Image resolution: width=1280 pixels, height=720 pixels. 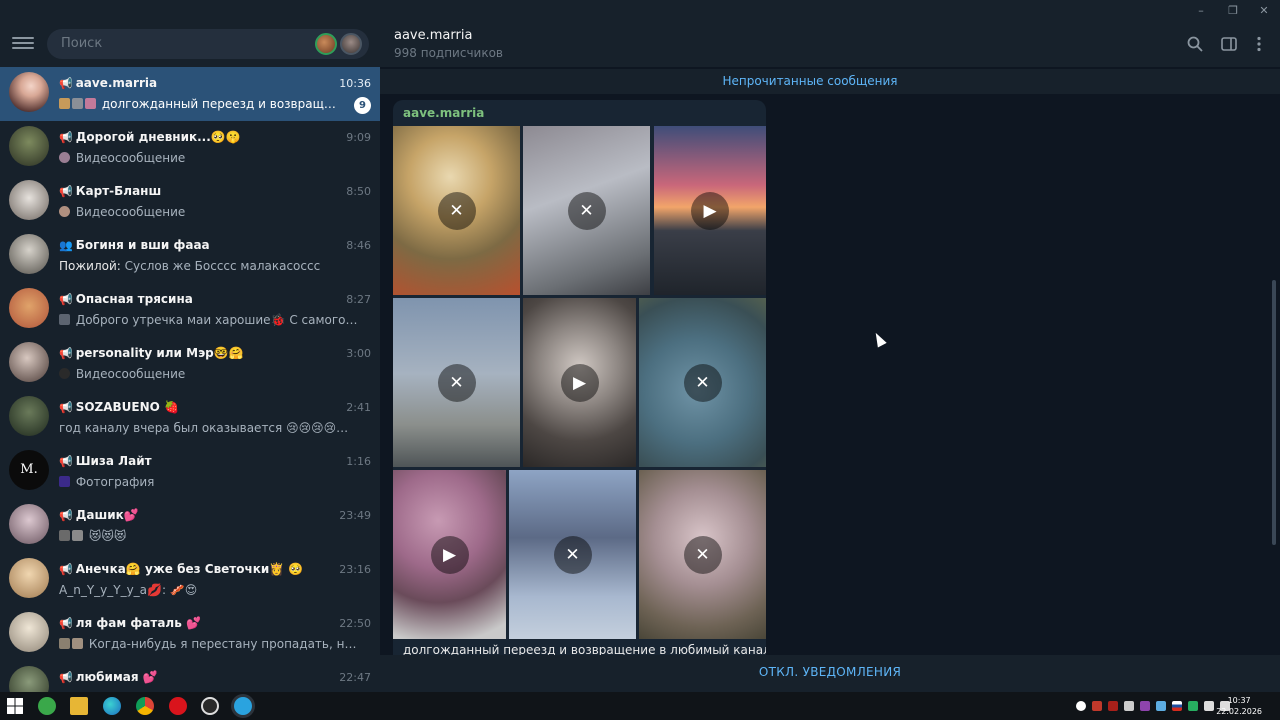 I want to click on video-message-icon, so click(x=64, y=157).